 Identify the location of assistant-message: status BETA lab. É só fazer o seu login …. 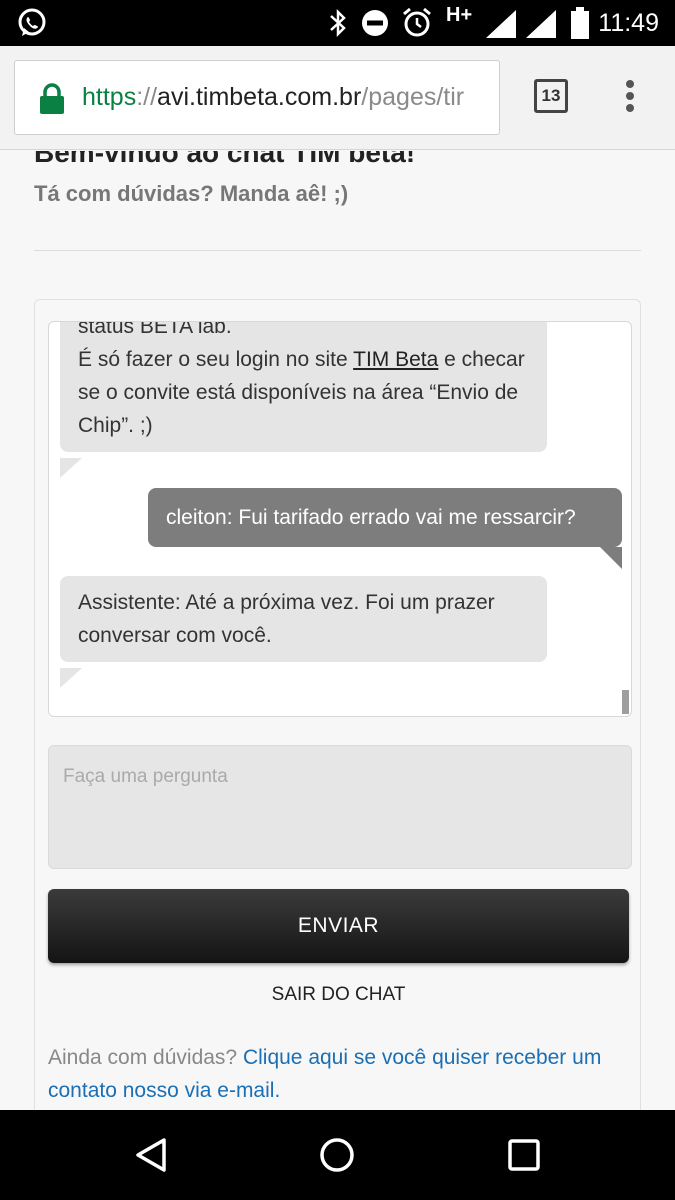
(303, 386).